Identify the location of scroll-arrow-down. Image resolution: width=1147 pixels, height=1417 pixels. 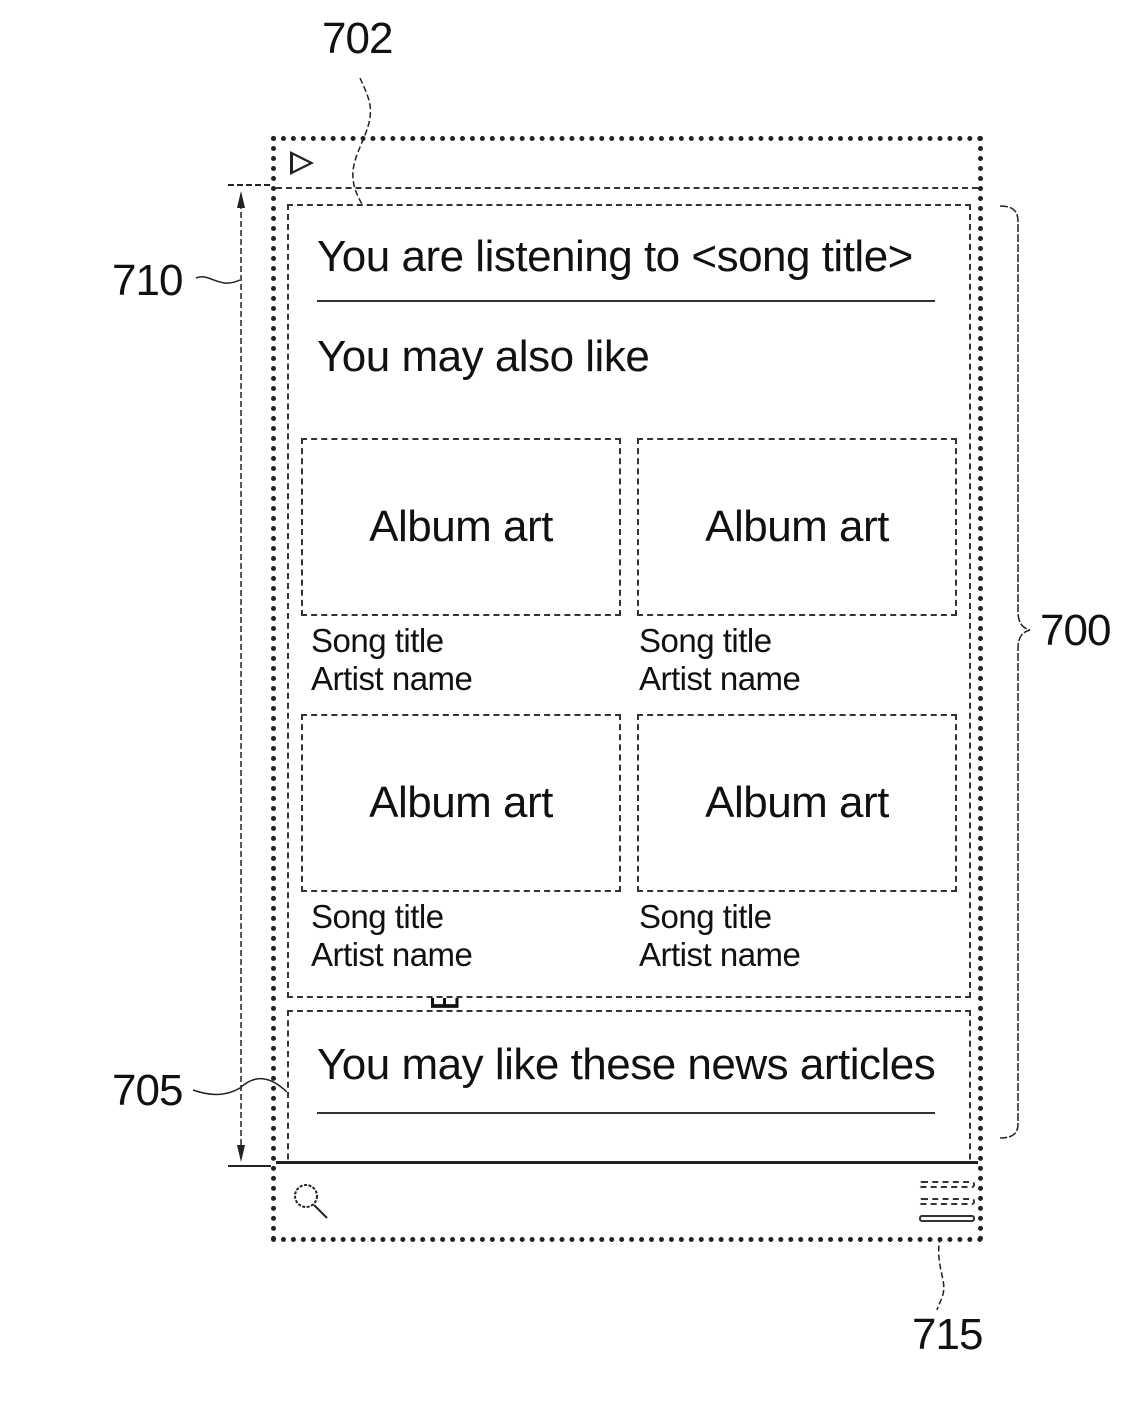
(241, 1153).